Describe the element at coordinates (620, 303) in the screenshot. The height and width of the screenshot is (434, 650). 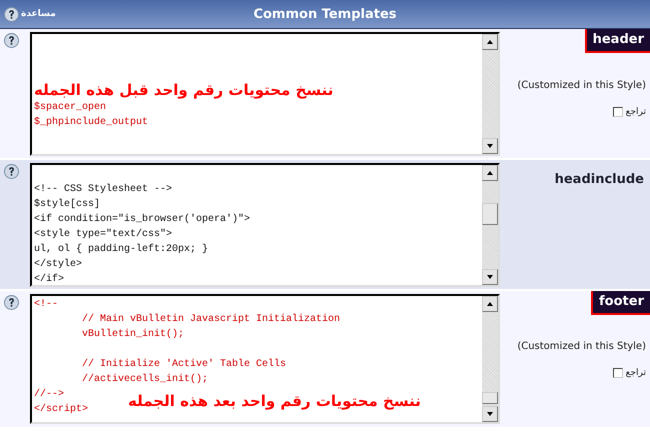
I see `template-name: footer` at that location.